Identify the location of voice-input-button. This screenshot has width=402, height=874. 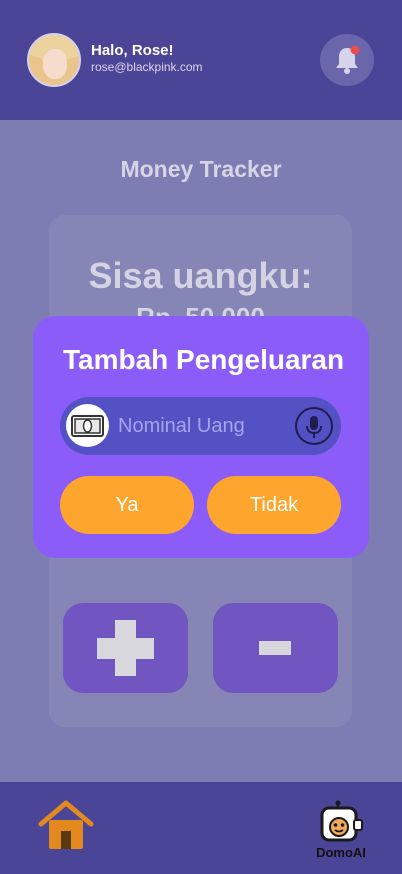
(314, 426).